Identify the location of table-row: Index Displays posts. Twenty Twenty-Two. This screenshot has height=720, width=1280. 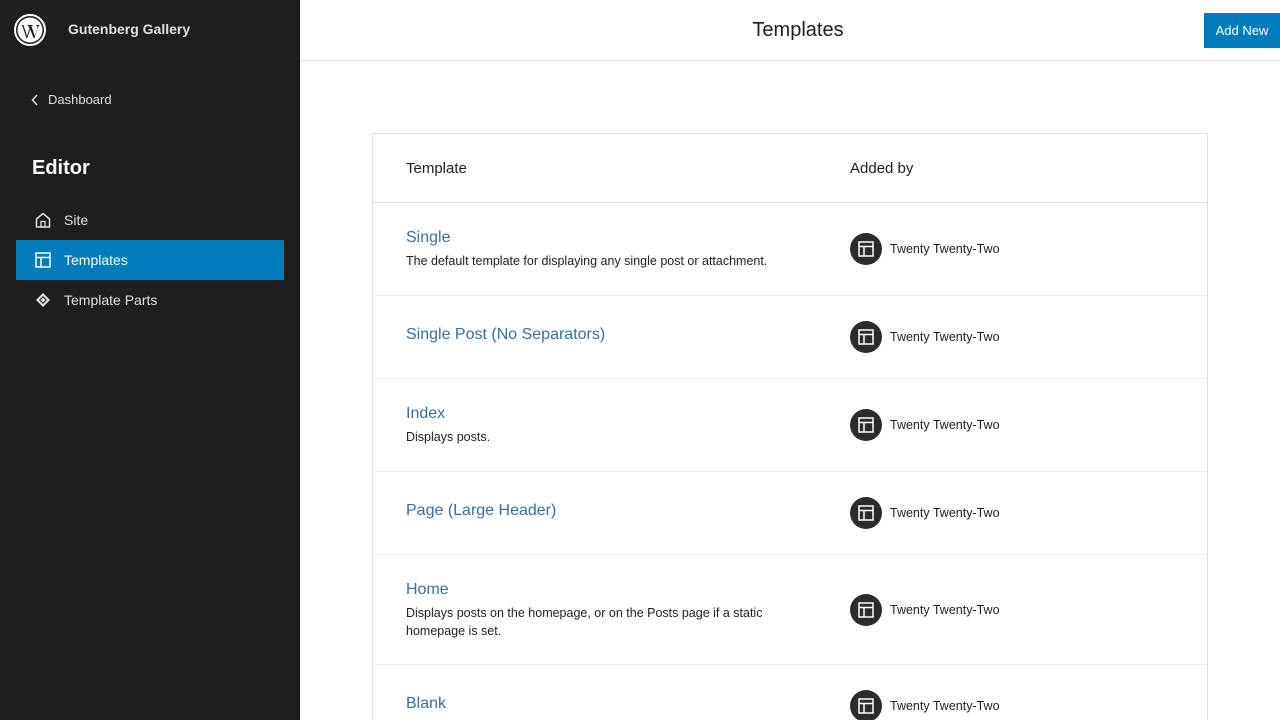
(790, 425).